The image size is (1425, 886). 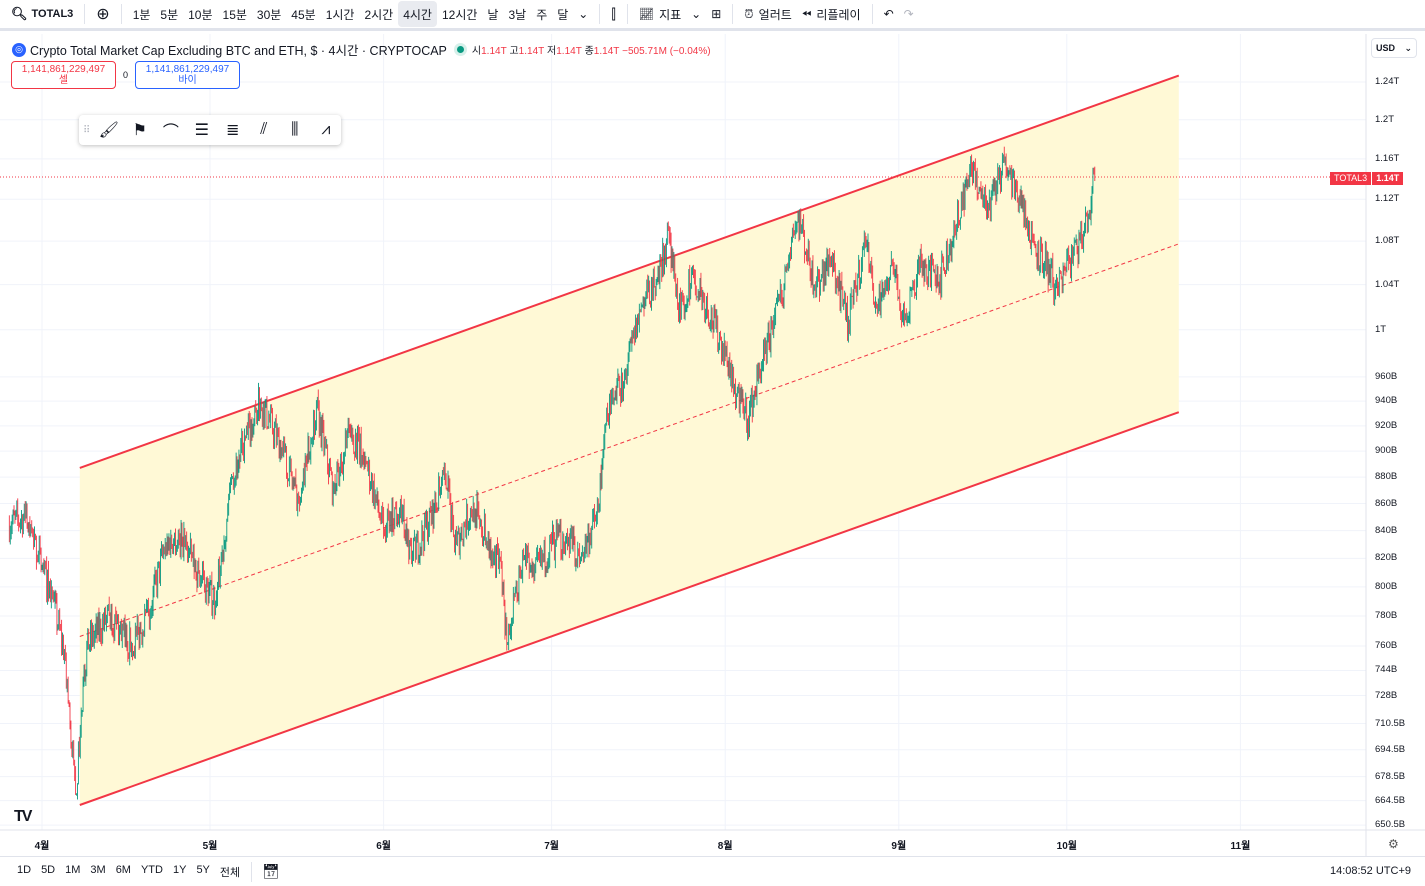 I want to click on layouts-icon: ⊞, so click(x=716, y=14).